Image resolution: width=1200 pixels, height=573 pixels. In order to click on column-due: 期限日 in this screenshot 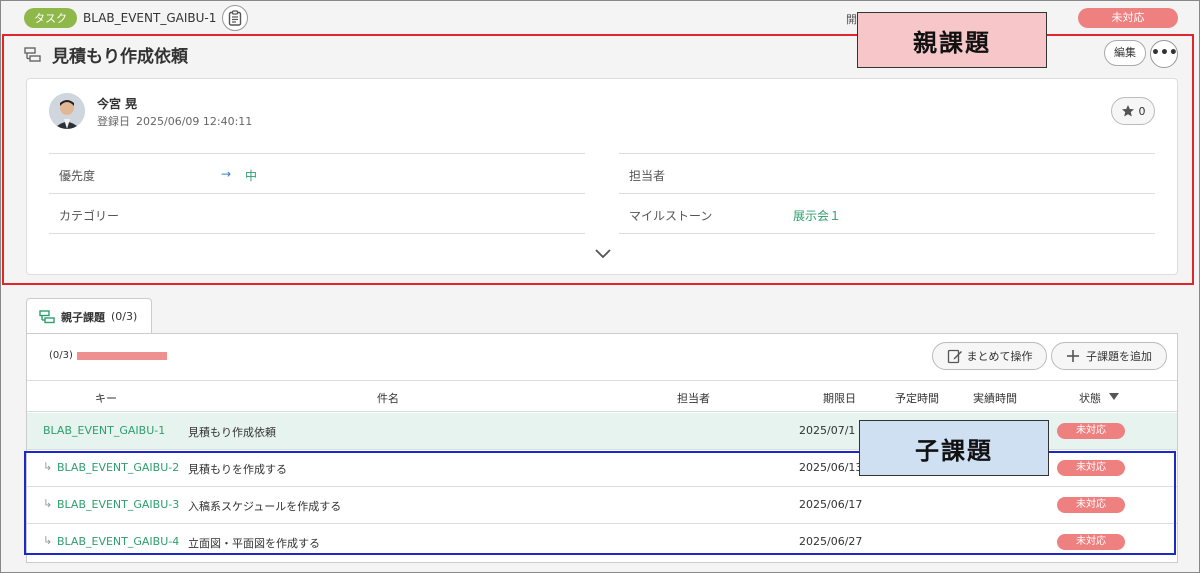, I will do `click(839, 398)`.